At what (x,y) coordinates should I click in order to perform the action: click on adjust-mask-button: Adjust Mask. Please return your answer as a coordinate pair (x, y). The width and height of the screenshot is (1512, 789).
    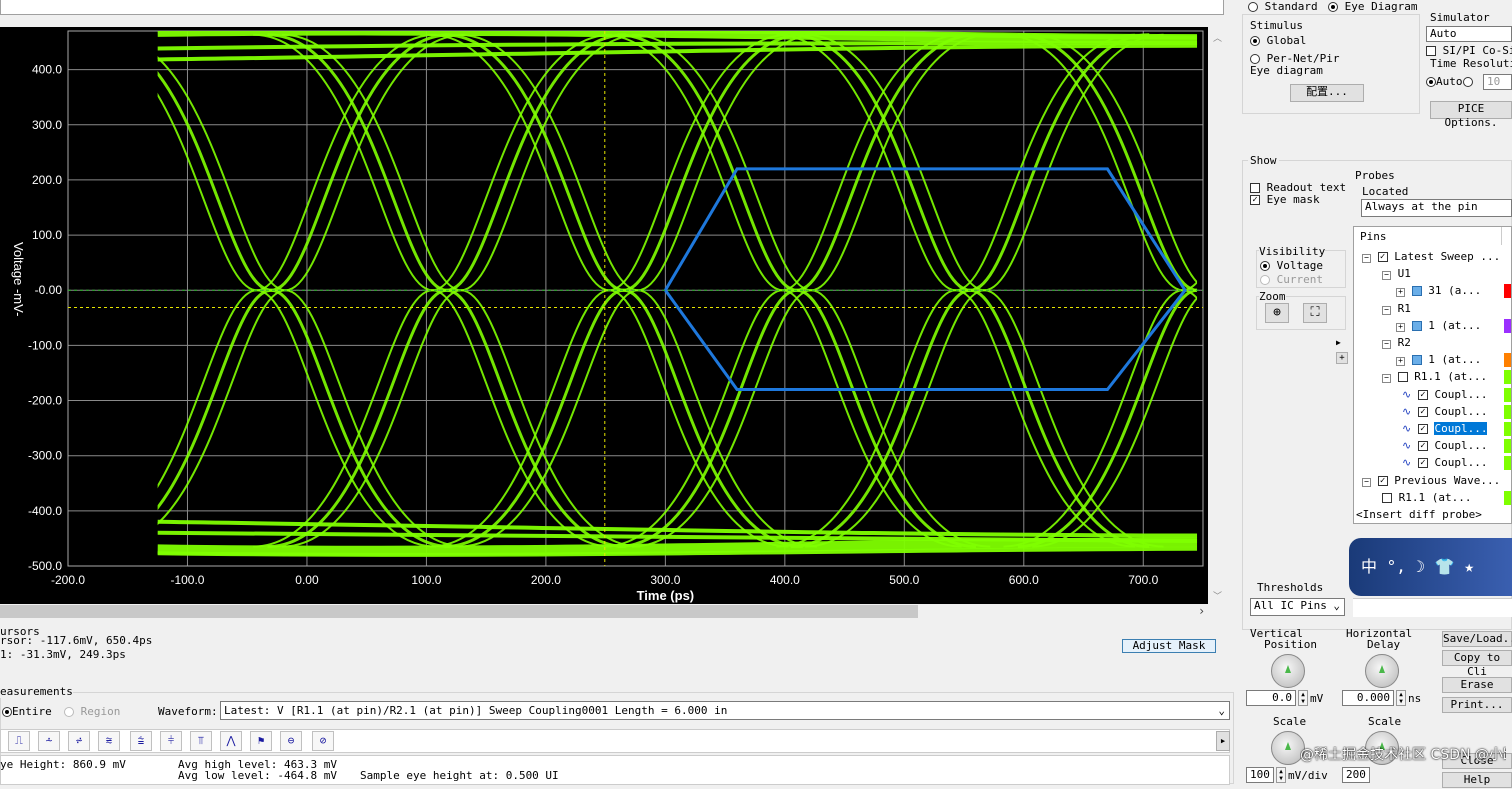
    Looking at the image, I should click on (1169, 646).